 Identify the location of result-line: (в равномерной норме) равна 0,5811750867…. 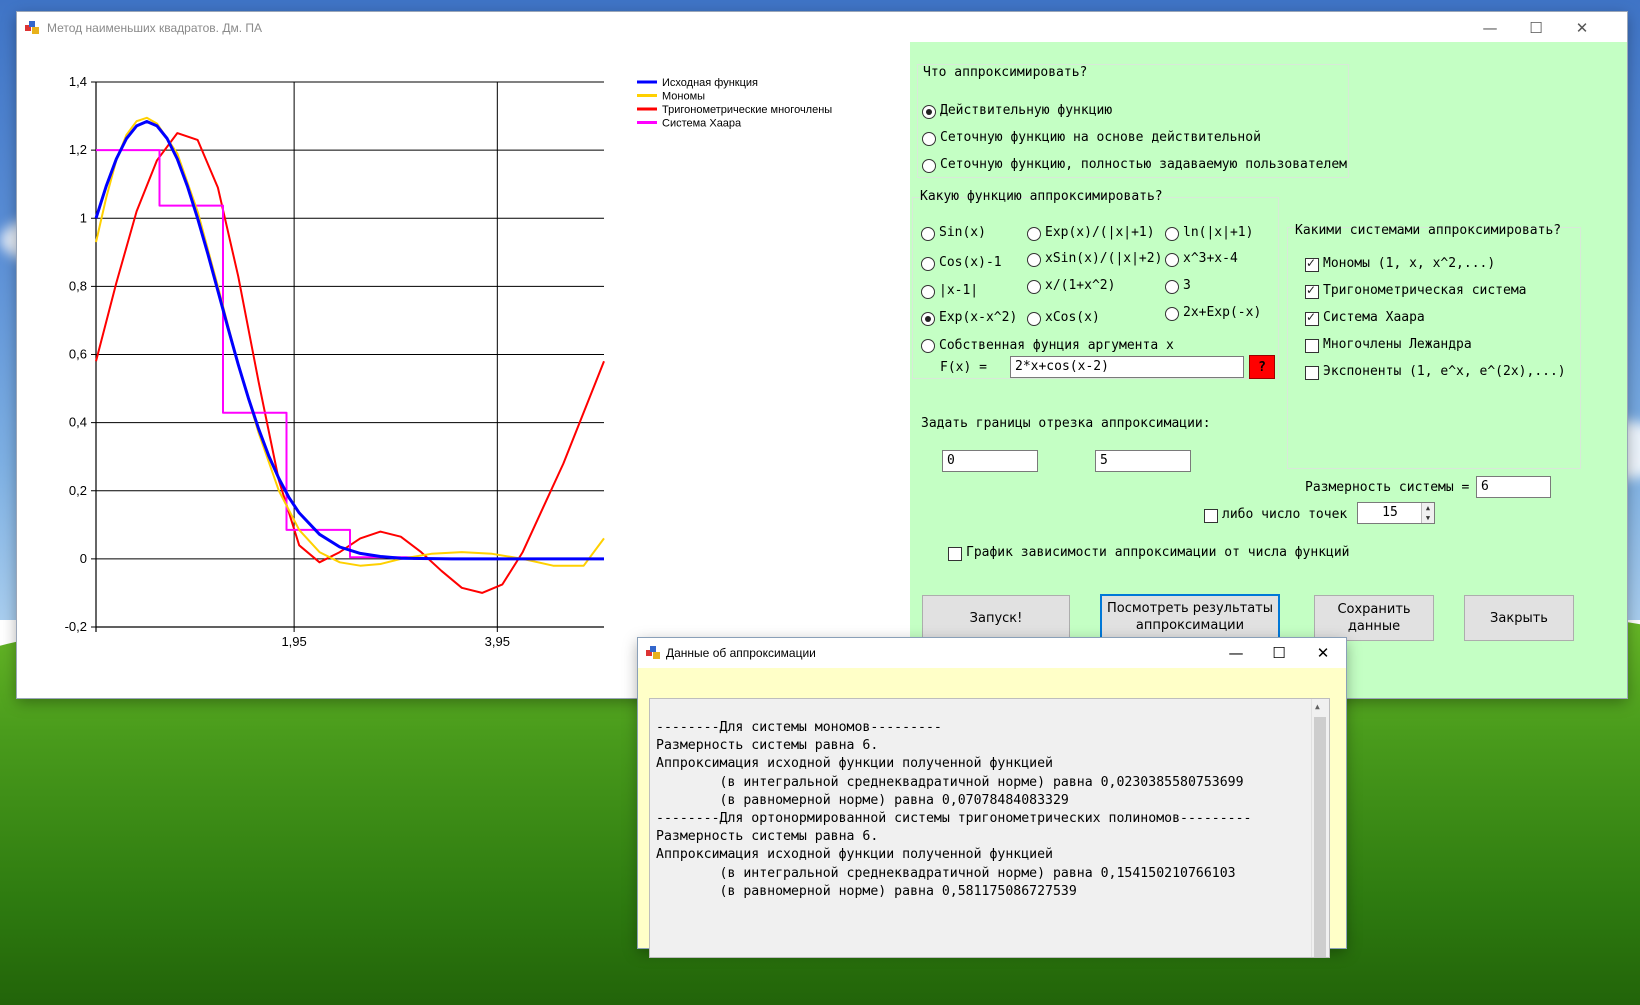
(866, 891).